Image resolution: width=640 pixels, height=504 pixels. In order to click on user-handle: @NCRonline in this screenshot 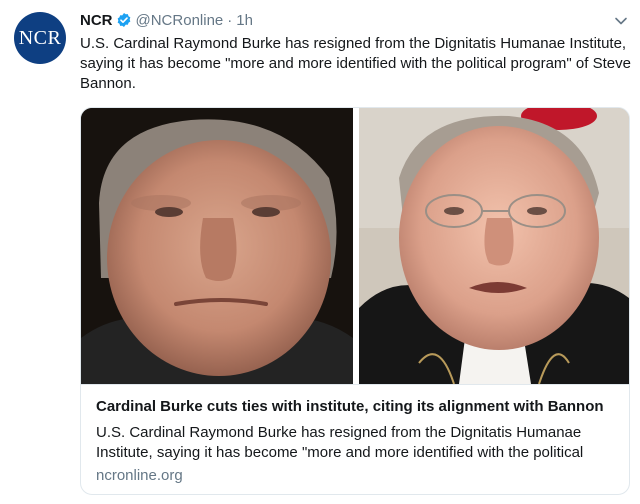, I will do `click(180, 20)`.